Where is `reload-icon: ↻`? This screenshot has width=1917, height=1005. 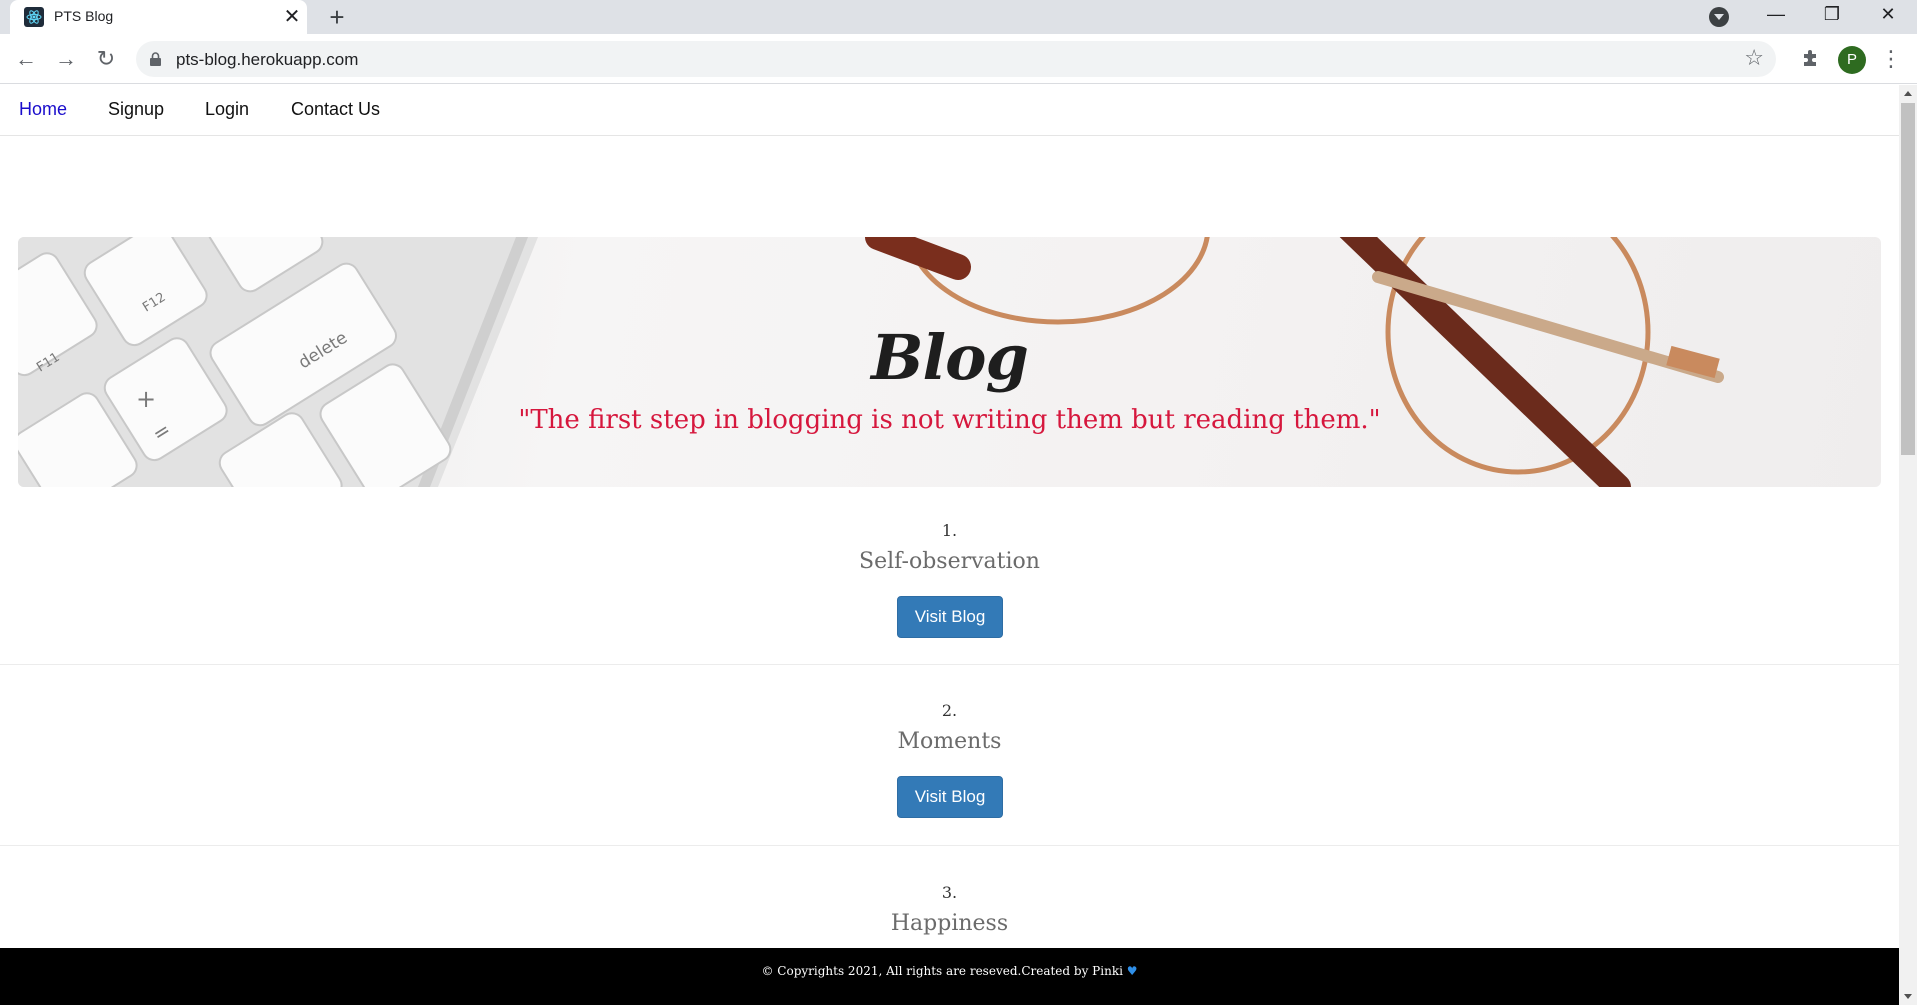
reload-icon: ↻ is located at coordinates (106, 59).